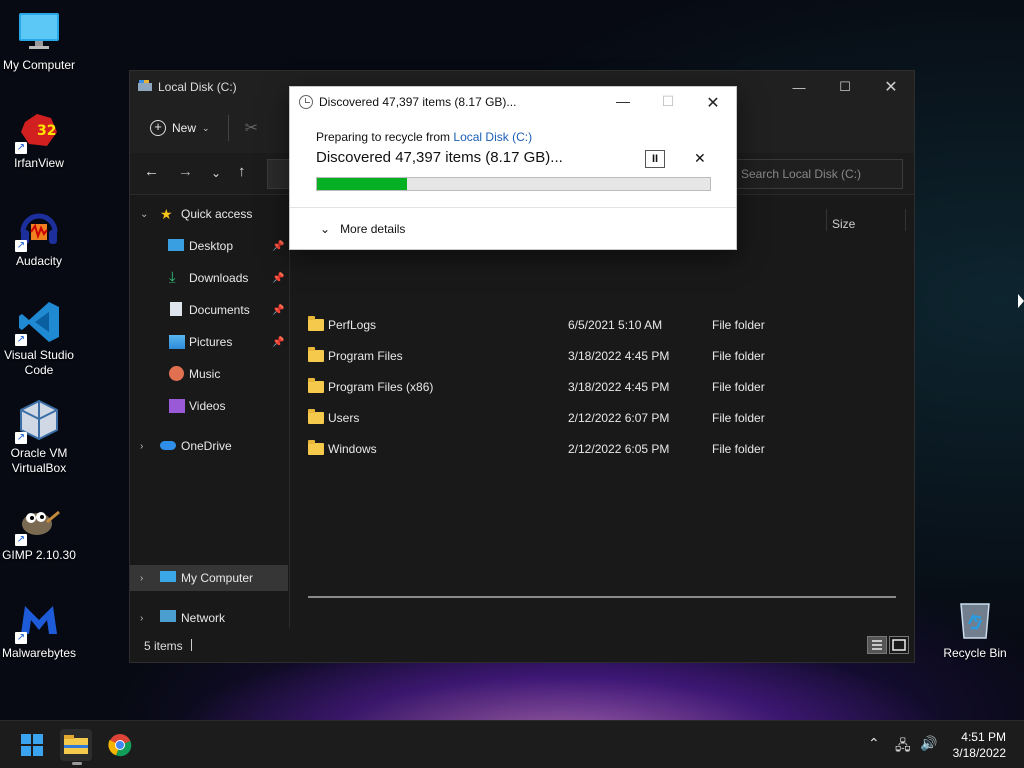 The image size is (1024, 768). What do you see at coordinates (142, 446) in the screenshot?
I see `chevron-right-icon: ›` at bounding box center [142, 446].